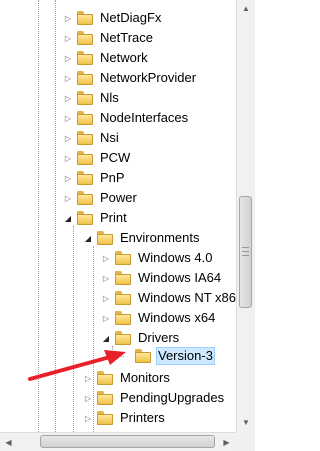 This screenshot has width=320, height=451. Describe the element at coordinates (97, 158) in the screenshot. I see `tree-item-pcw: ▷ PCW` at that location.